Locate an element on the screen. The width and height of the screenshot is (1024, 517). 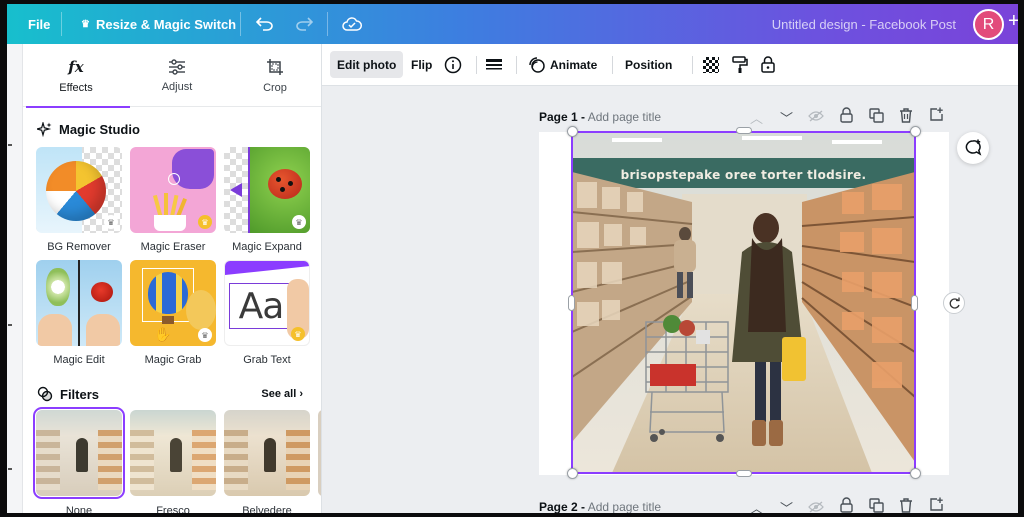
filters-heading: Filters is located at coordinates (68, 394).